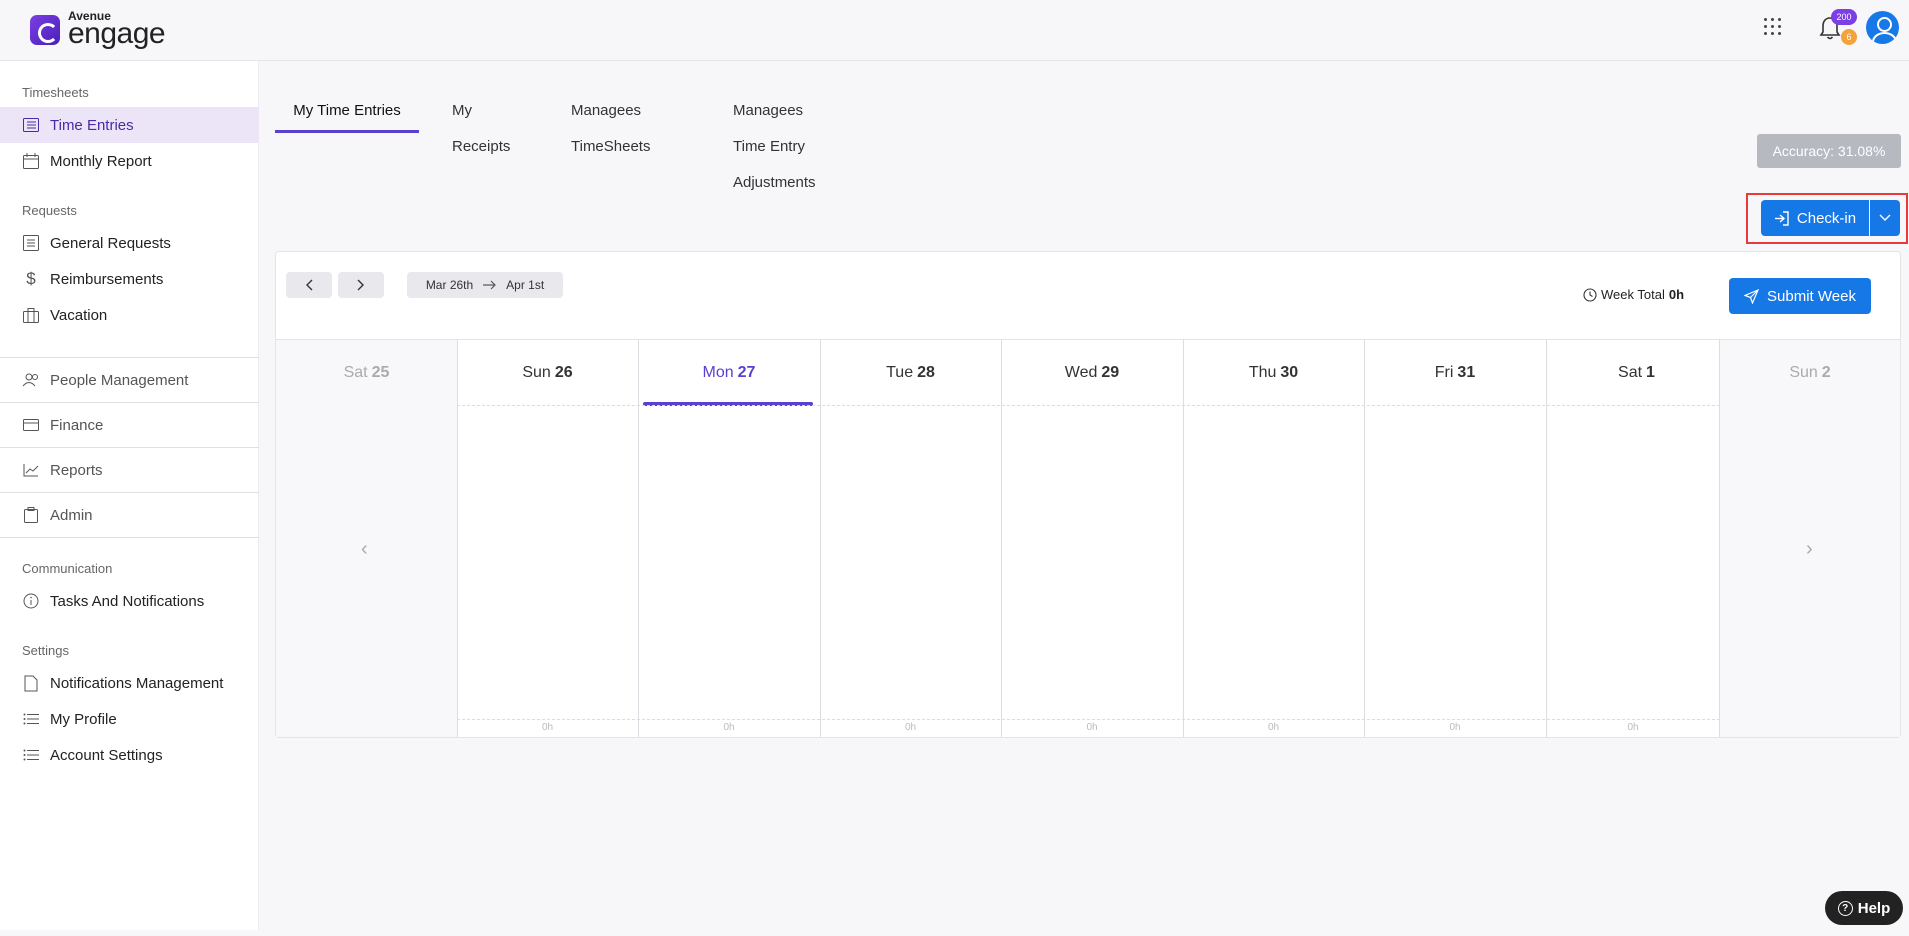 The height and width of the screenshot is (936, 1909). What do you see at coordinates (481, 124) in the screenshot?
I see `tab-my-receipts: My Receipts` at bounding box center [481, 124].